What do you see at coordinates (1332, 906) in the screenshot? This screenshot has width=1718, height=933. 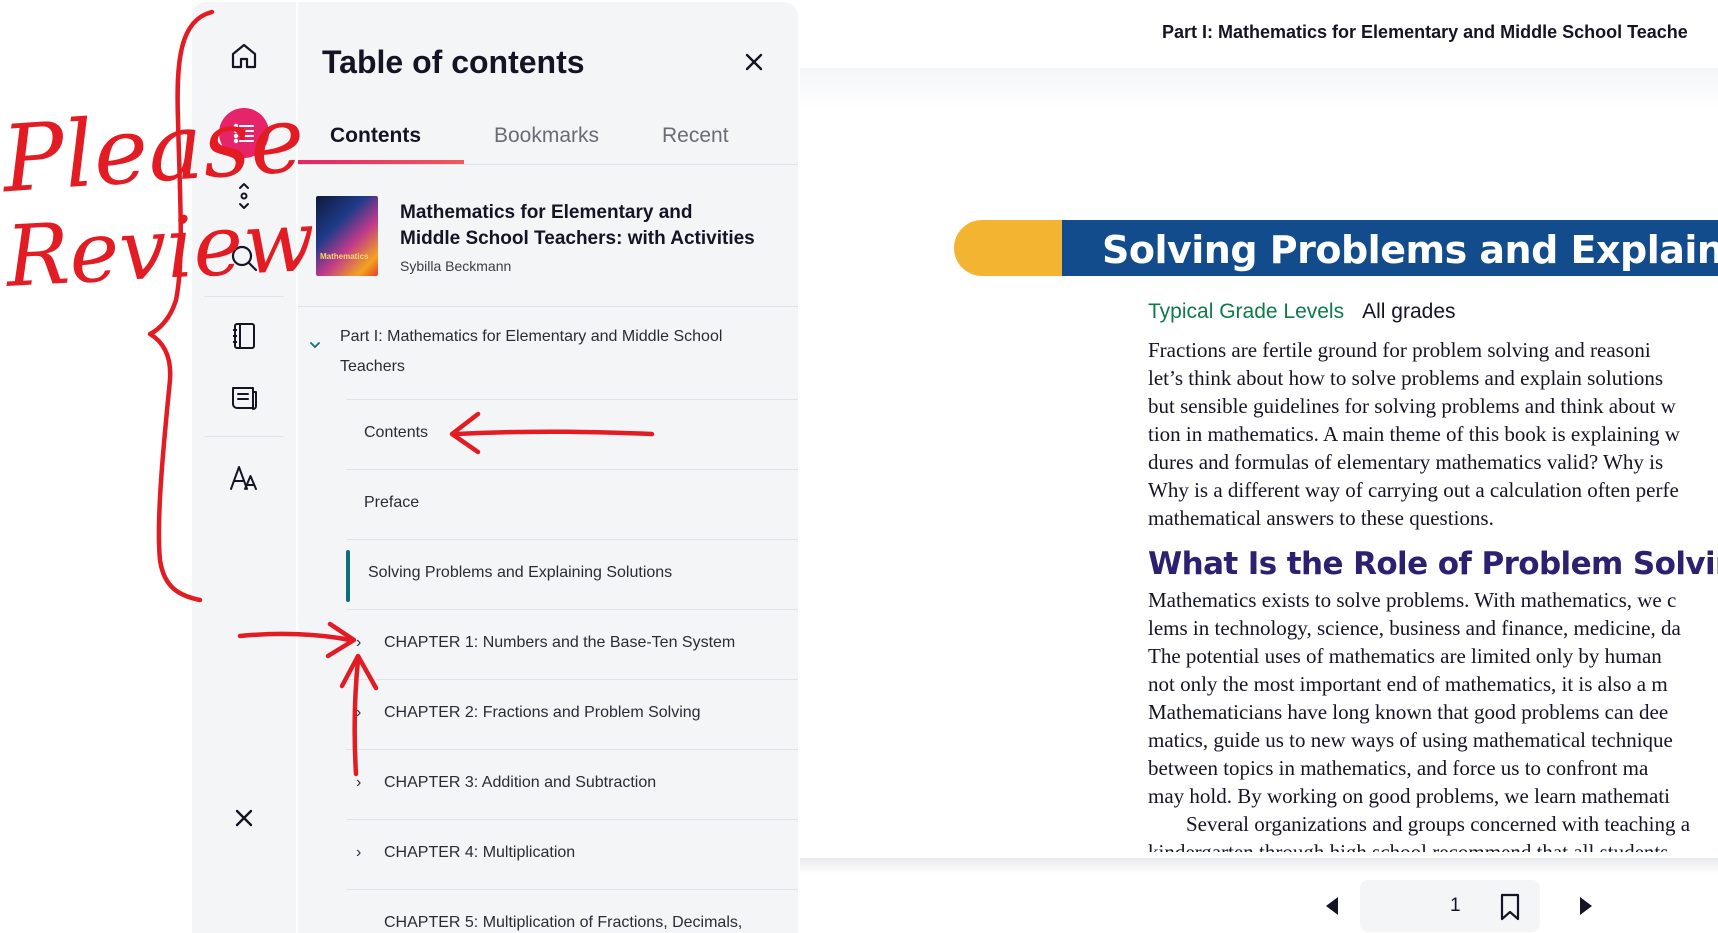 I see `previous-page-icon` at bounding box center [1332, 906].